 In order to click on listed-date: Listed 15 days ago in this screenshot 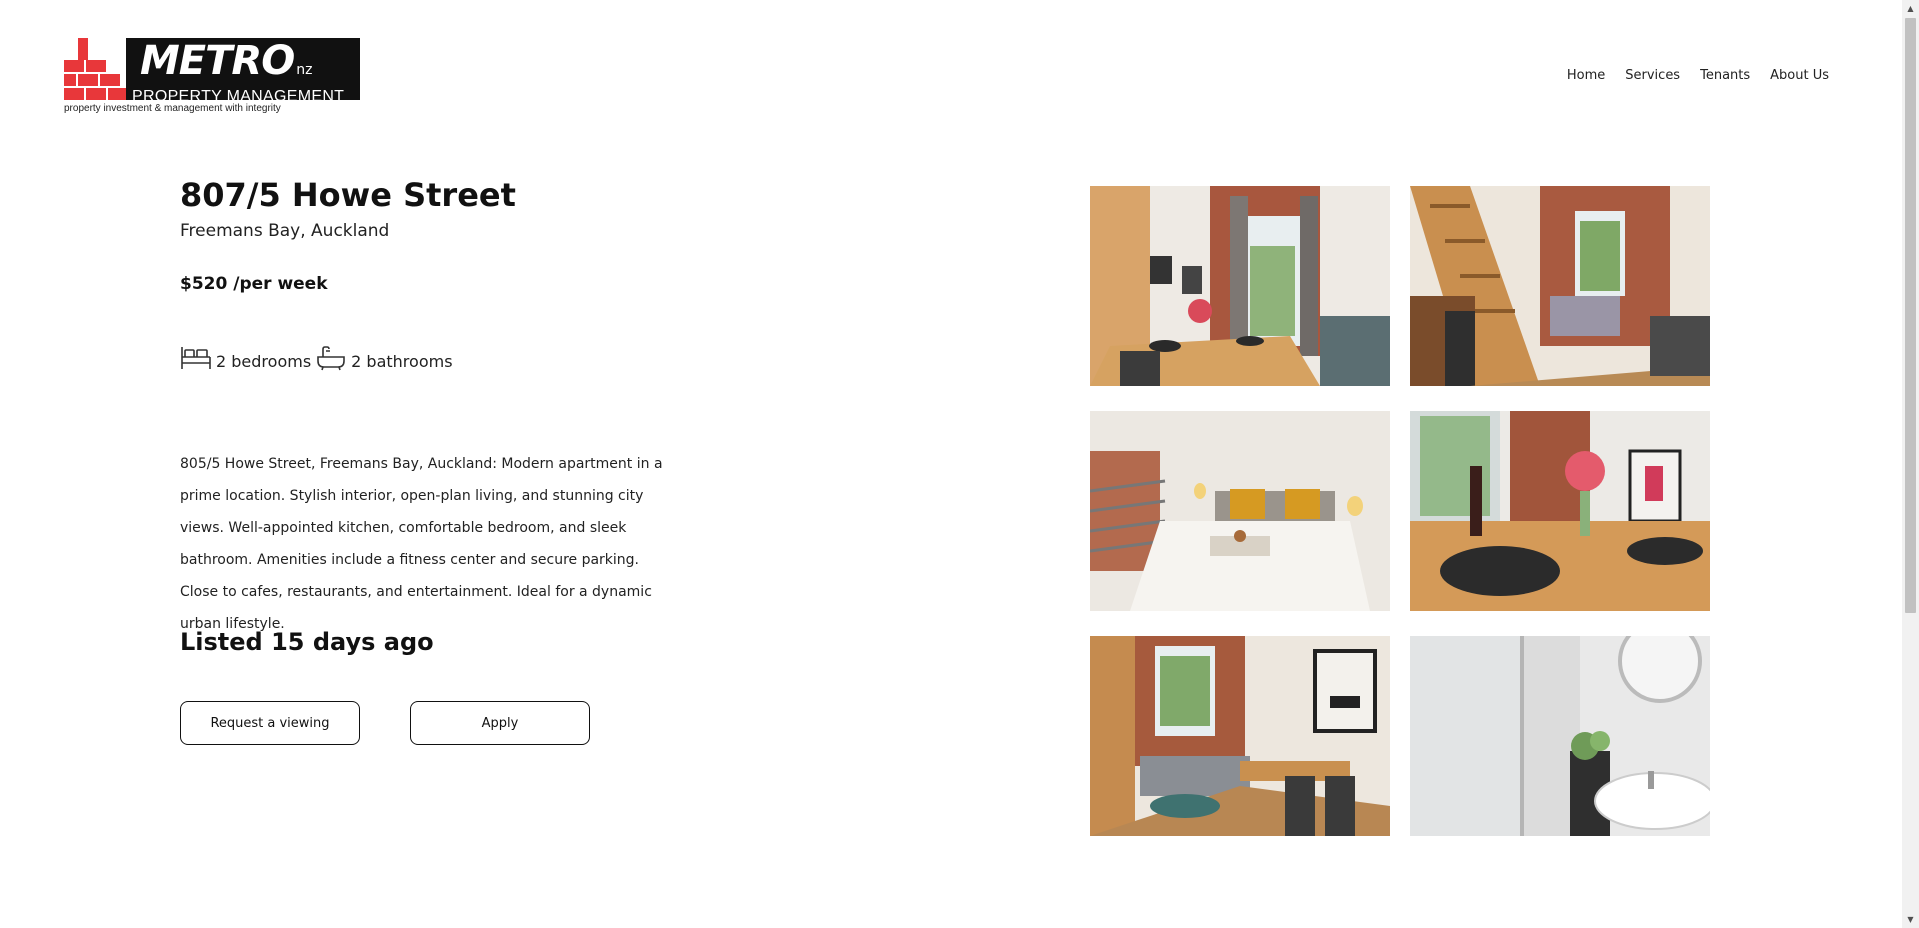, I will do `click(307, 642)`.